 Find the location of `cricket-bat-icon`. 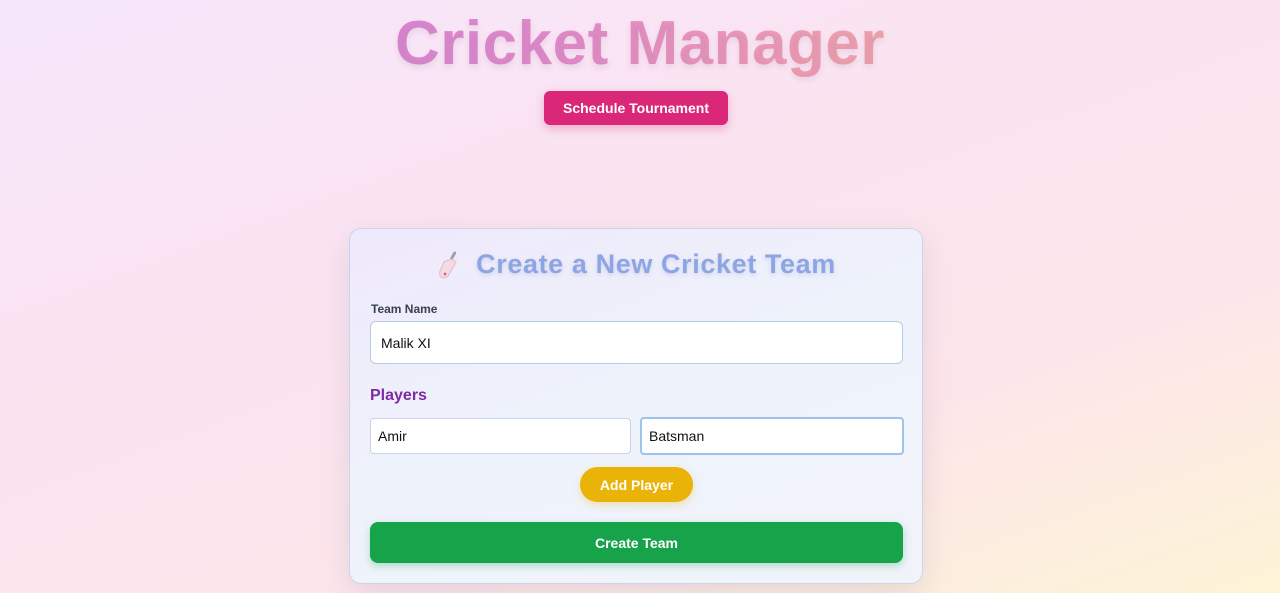

cricket-bat-icon is located at coordinates (449, 265).